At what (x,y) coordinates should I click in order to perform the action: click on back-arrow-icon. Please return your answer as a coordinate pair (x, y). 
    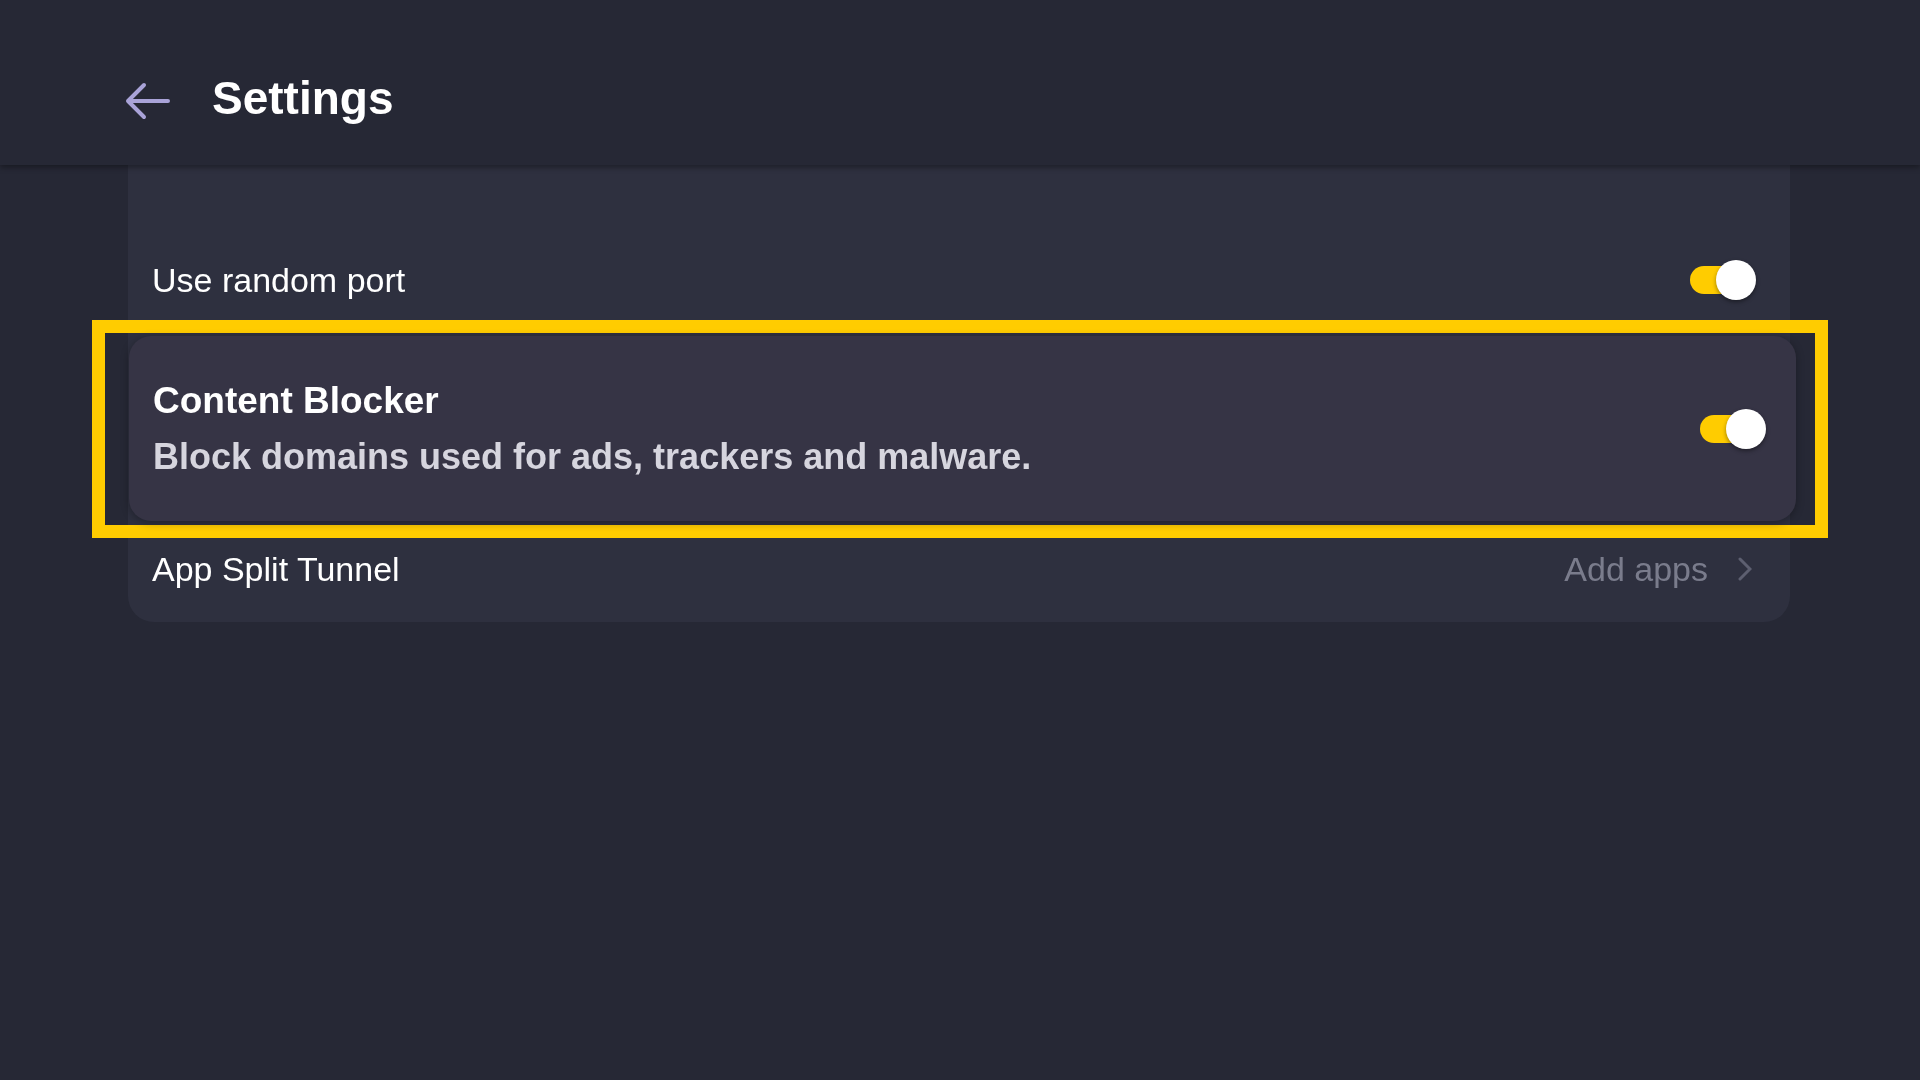
    Looking at the image, I should click on (147, 100).